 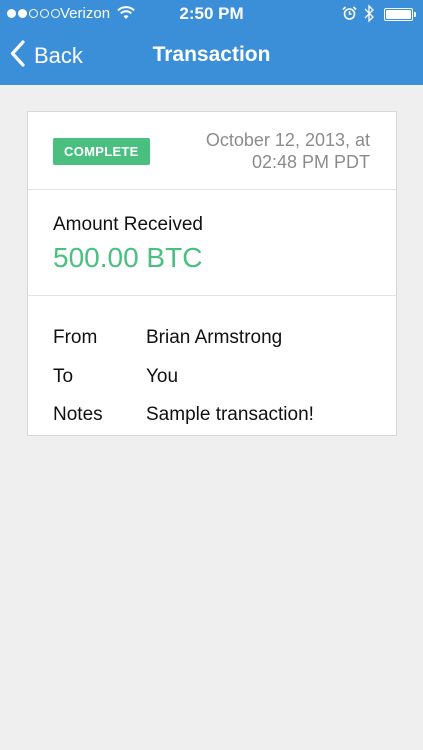 What do you see at coordinates (75, 338) in the screenshot?
I see `detail-key: From` at bounding box center [75, 338].